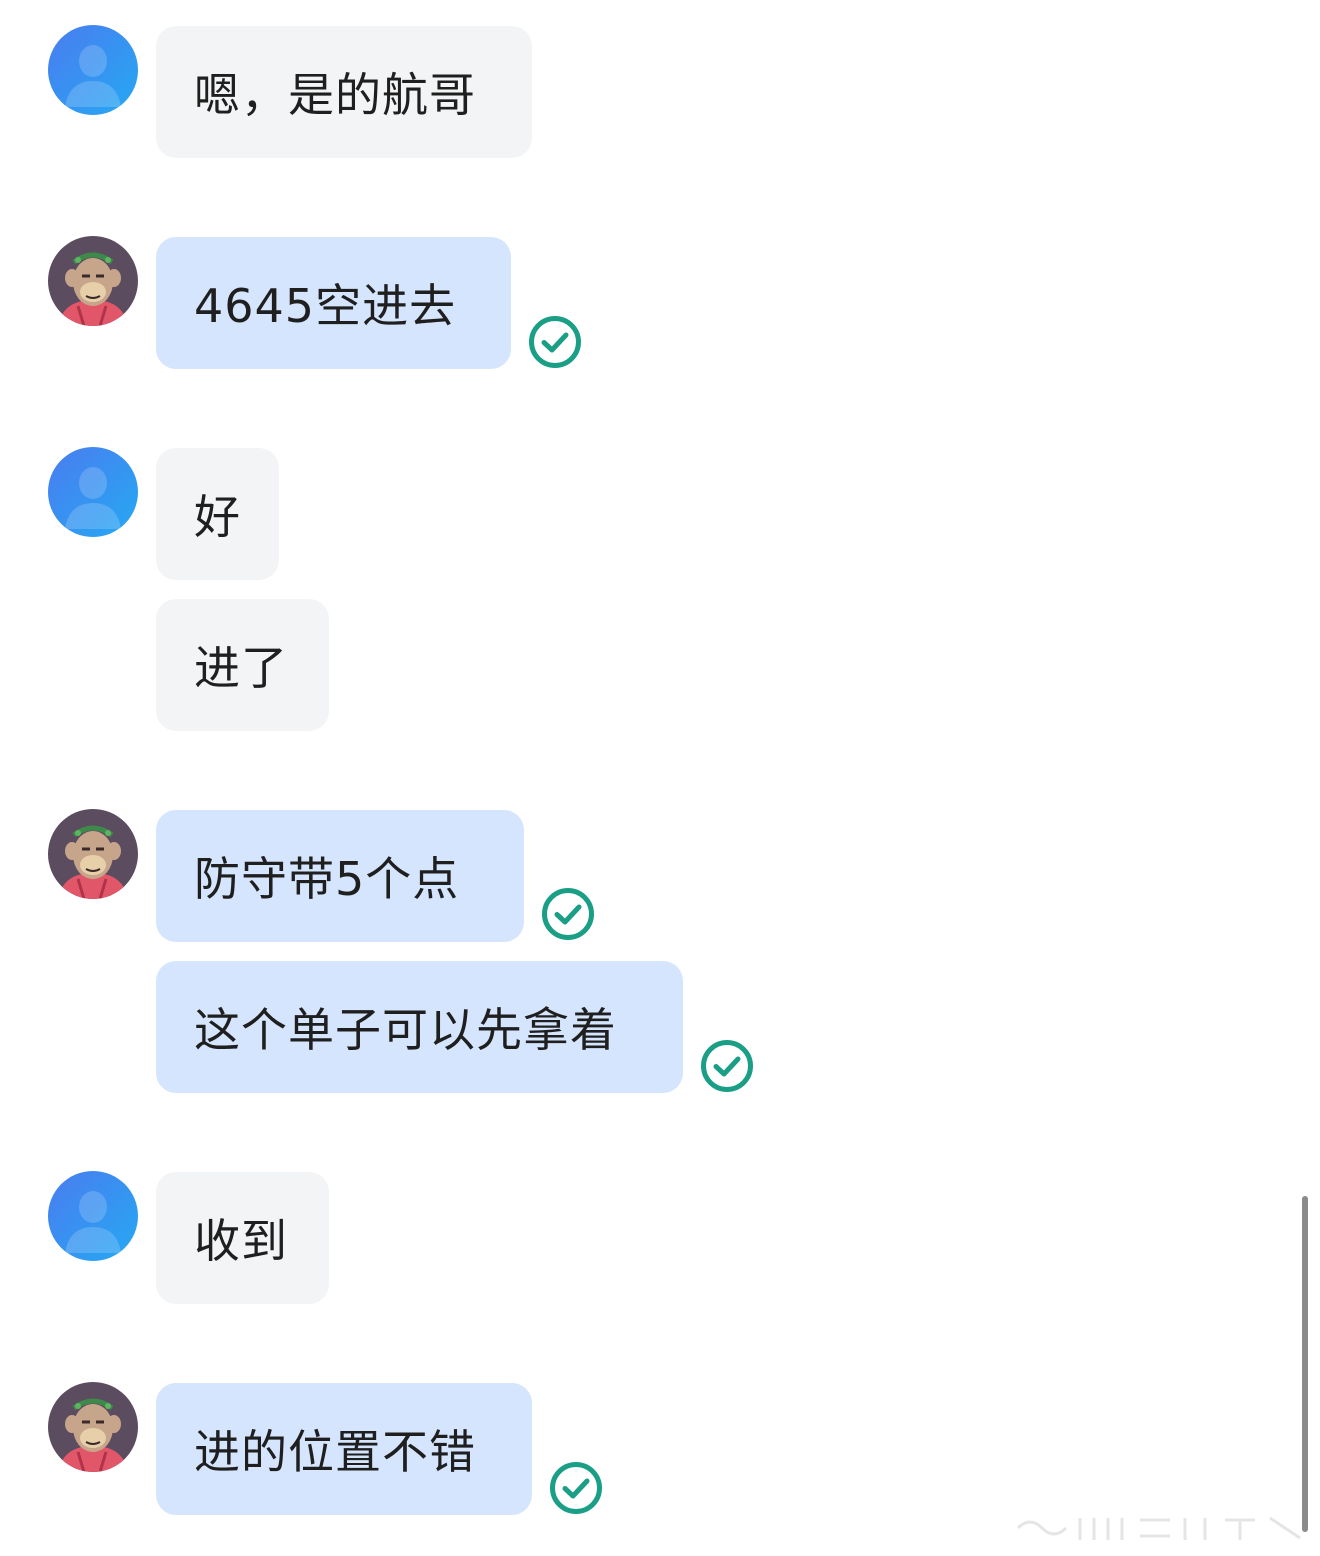 This screenshot has width=1320, height=1556. I want to click on message-bubble-outgoing: 4645空进去, so click(333, 303).